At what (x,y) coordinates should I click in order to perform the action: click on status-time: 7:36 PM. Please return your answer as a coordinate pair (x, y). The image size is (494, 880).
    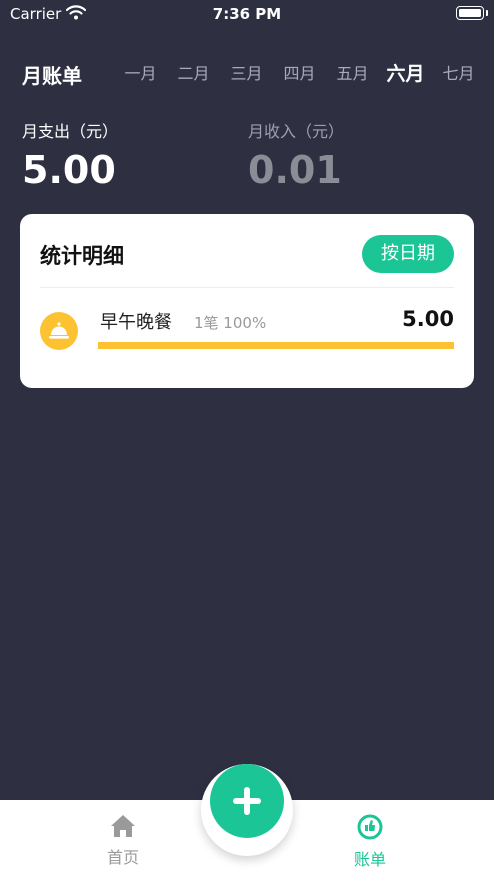
    Looking at the image, I should click on (247, 14).